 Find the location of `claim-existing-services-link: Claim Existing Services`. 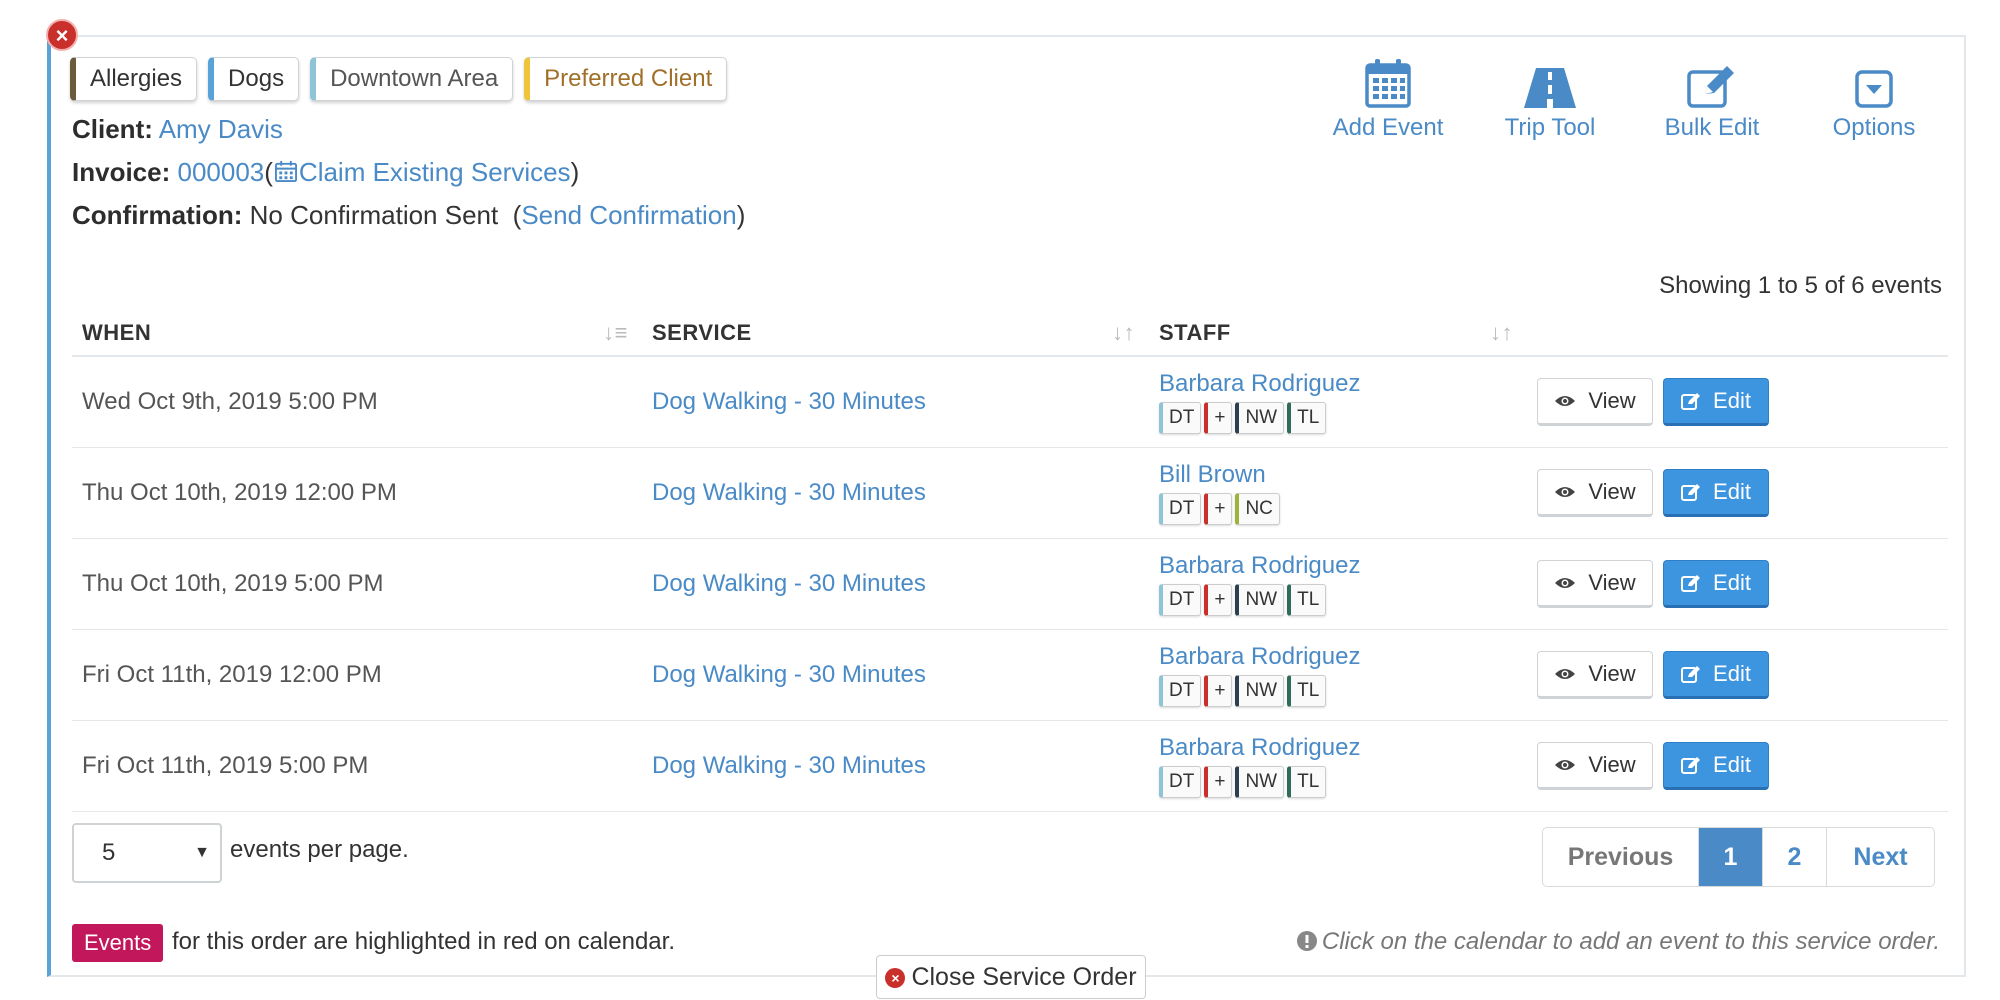

claim-existing-services-link: Claim Existing Services is located at coordinates (422, 172).